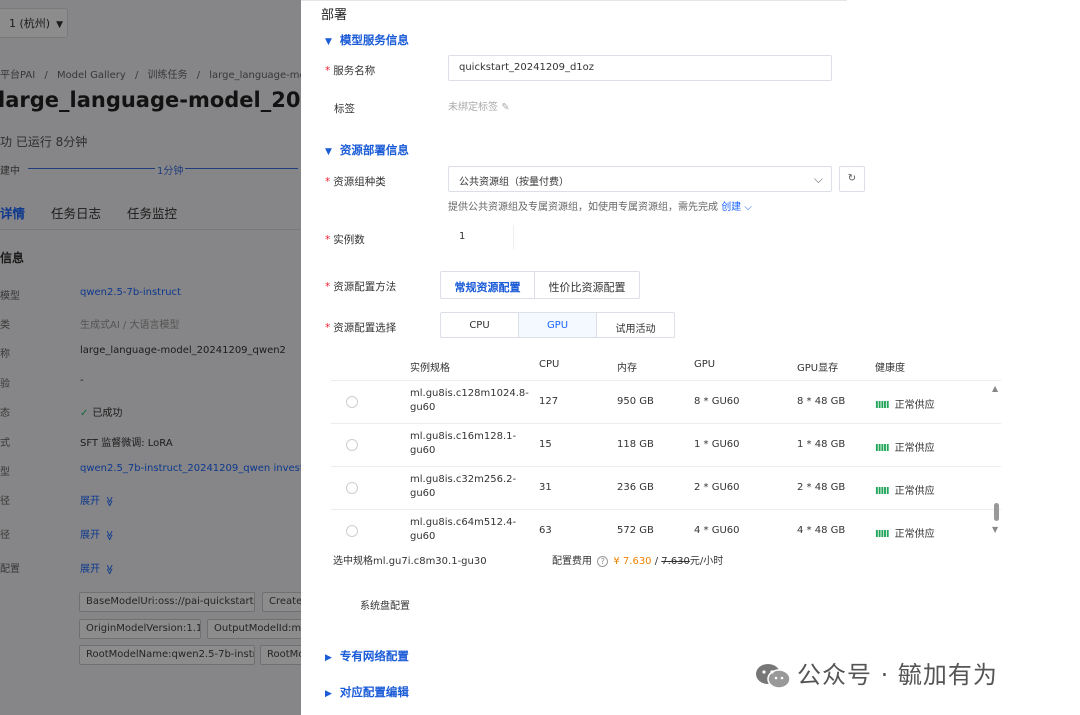 Image resolution: width=1080 pixels, height=715 pixels. What do you see at coordinates (731, 207) in the screenshot?
I see `create-link: 创建` at bounding box center [731, 207].